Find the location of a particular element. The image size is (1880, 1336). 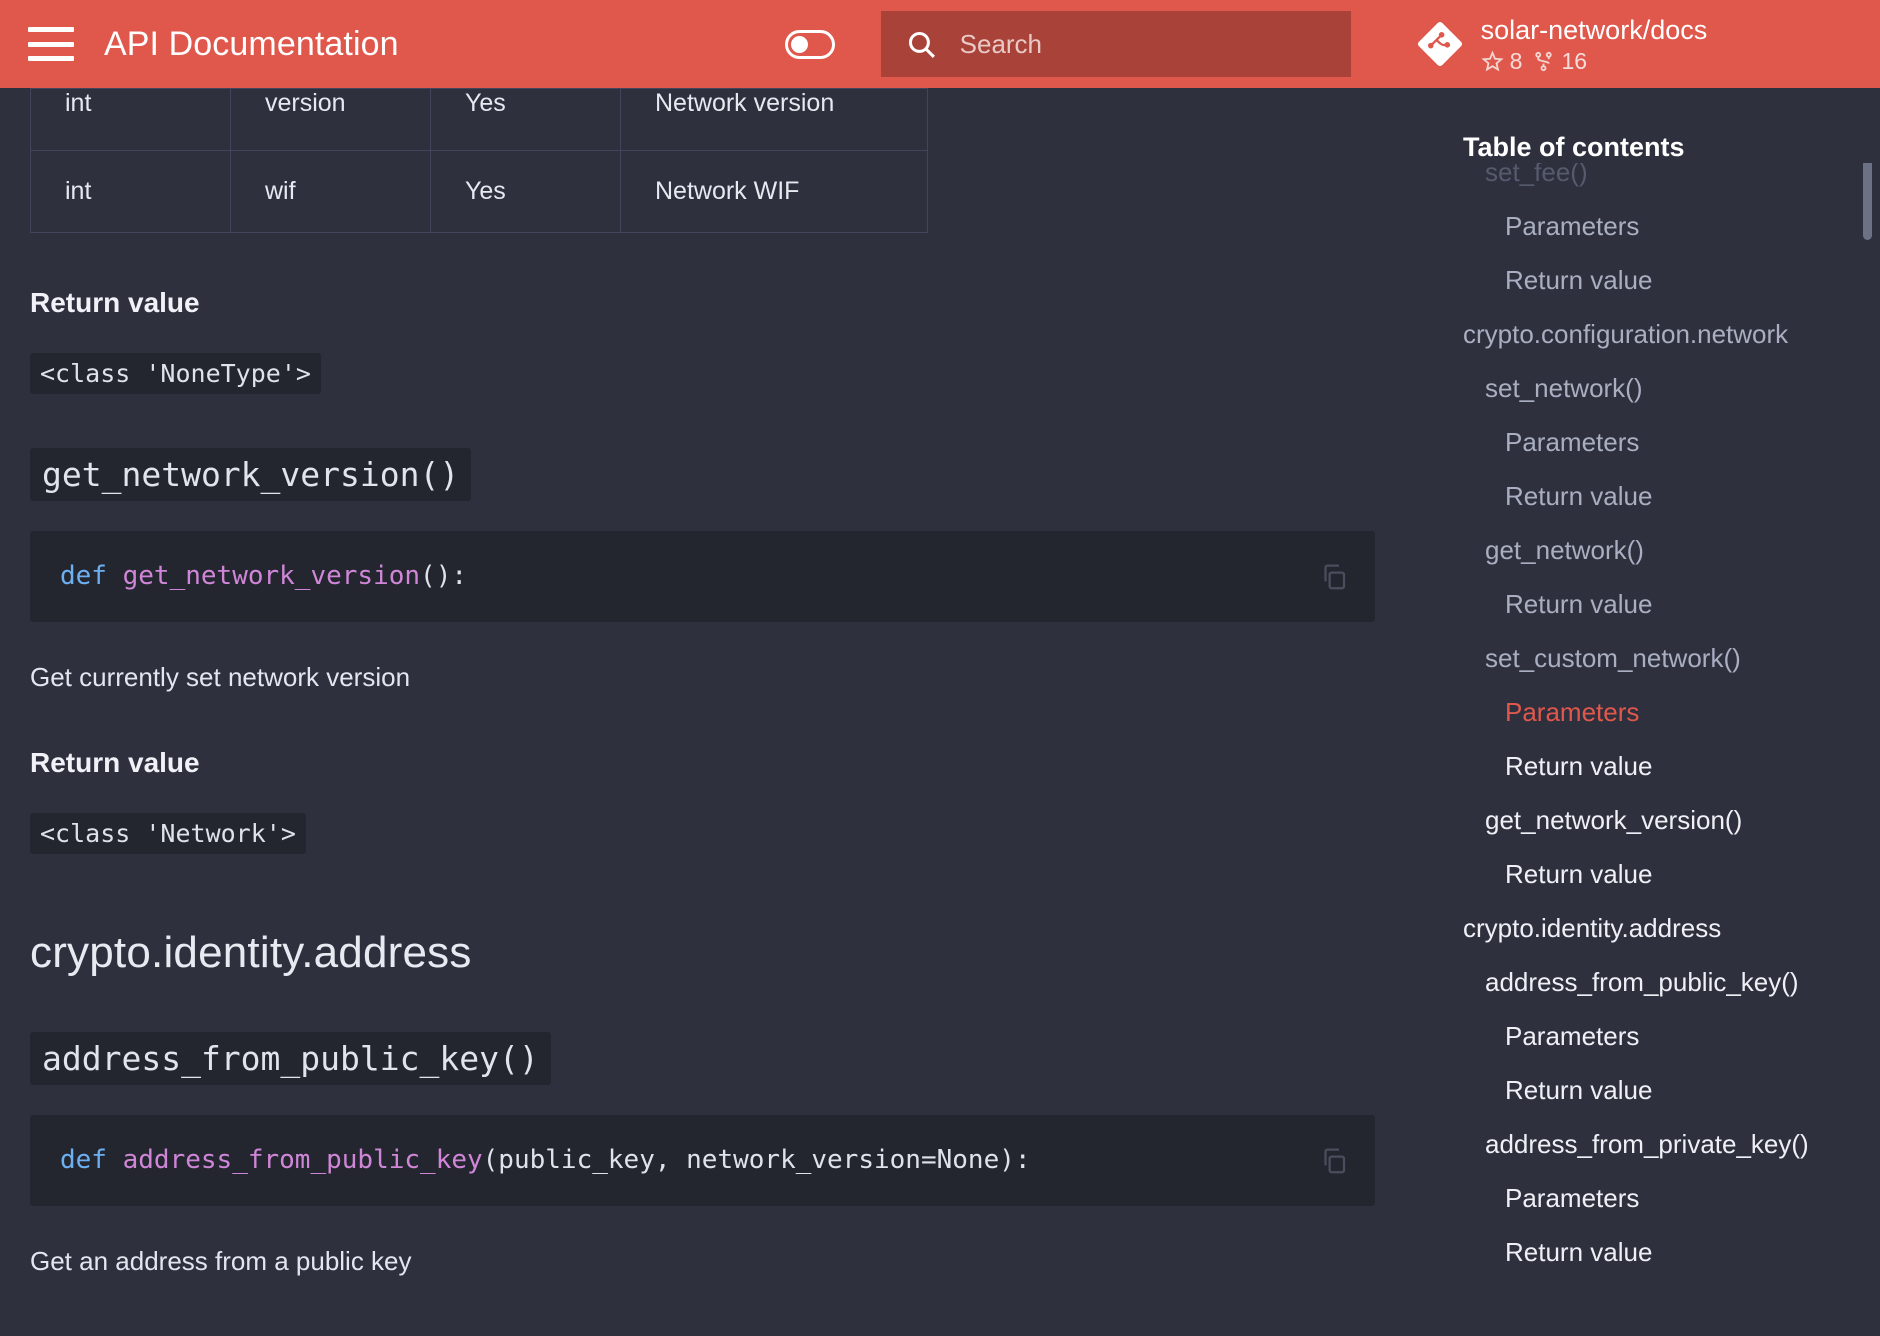

toc-item-label: crypto.configuration.network is located at coordinates (1626, 334).